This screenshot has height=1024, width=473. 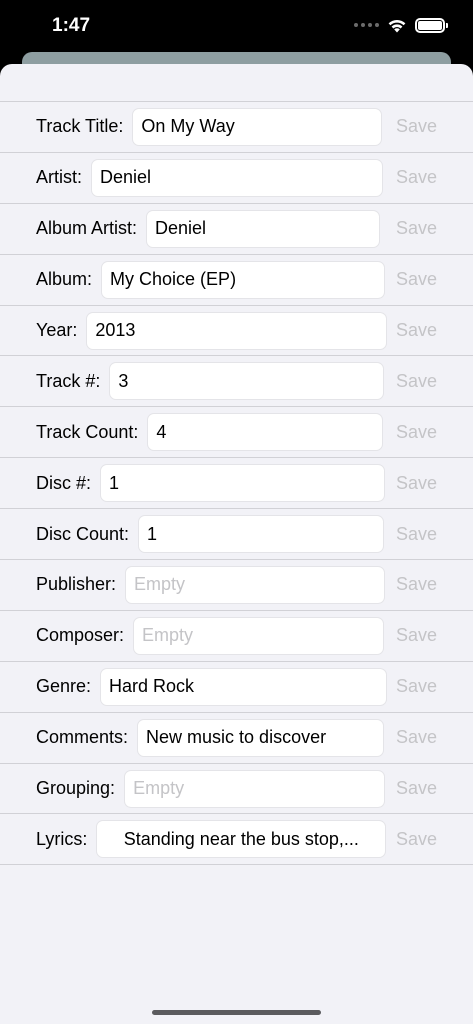 What do you see at coordinates (68, 380) in the screenshot?
I see `field-label: Track #:` at bounding box center [68, 380].